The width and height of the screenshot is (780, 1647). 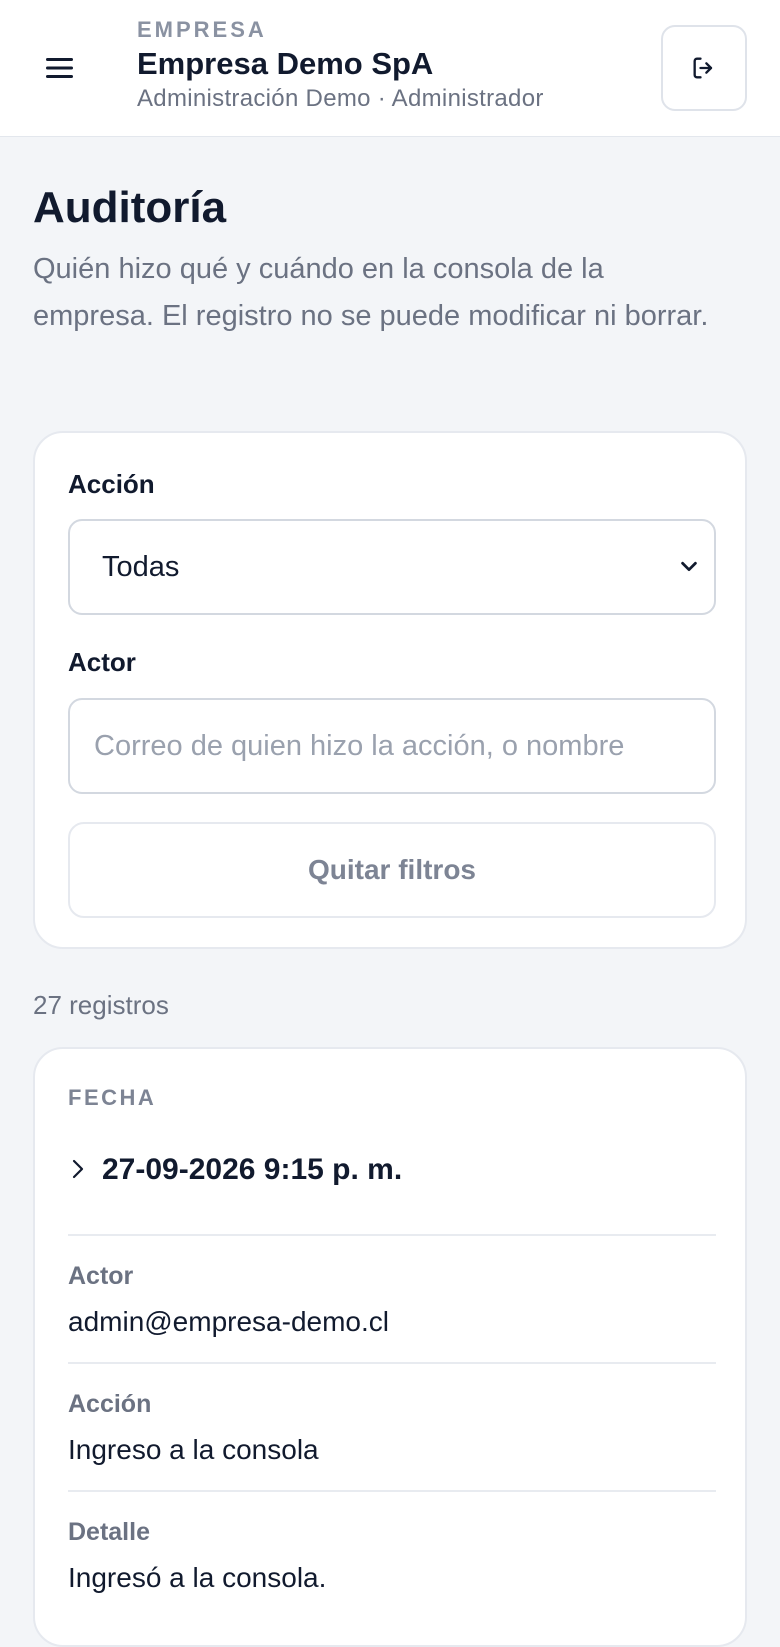 What do you see at coordinates (102, 662) in the screenshot?
I see `actor-filter-label: Actor` at bounding box center [102, 662].